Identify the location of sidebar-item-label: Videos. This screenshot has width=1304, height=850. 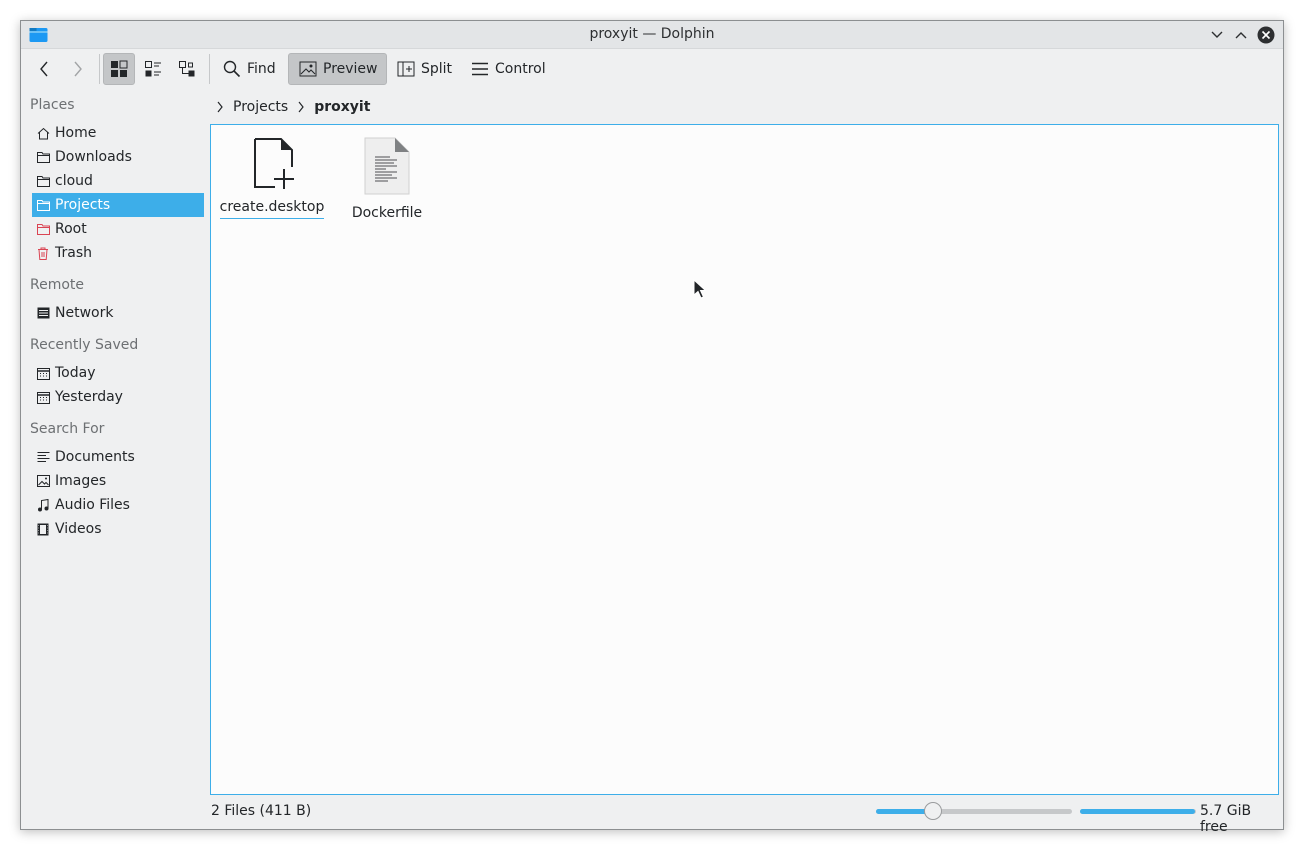
(78, 529).